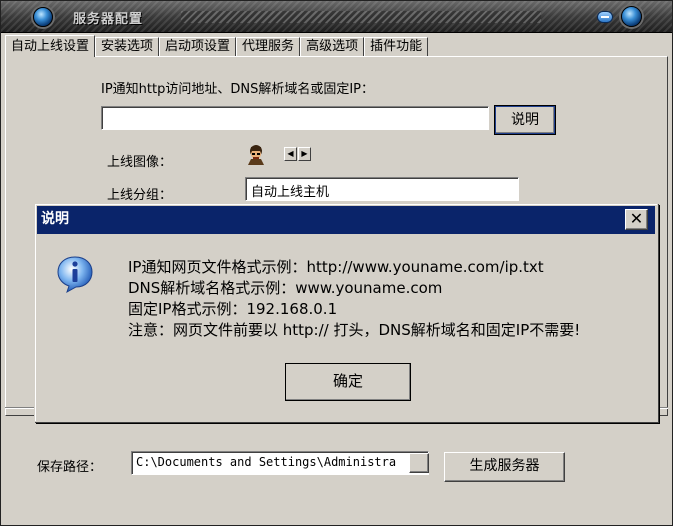 The width and height of the screenshot is (673, 526). What do you see at coordinates (198, 47) in the screenshot?
I see `tab-startup-settings: 启动项设置` at bounding box center [198, 47].